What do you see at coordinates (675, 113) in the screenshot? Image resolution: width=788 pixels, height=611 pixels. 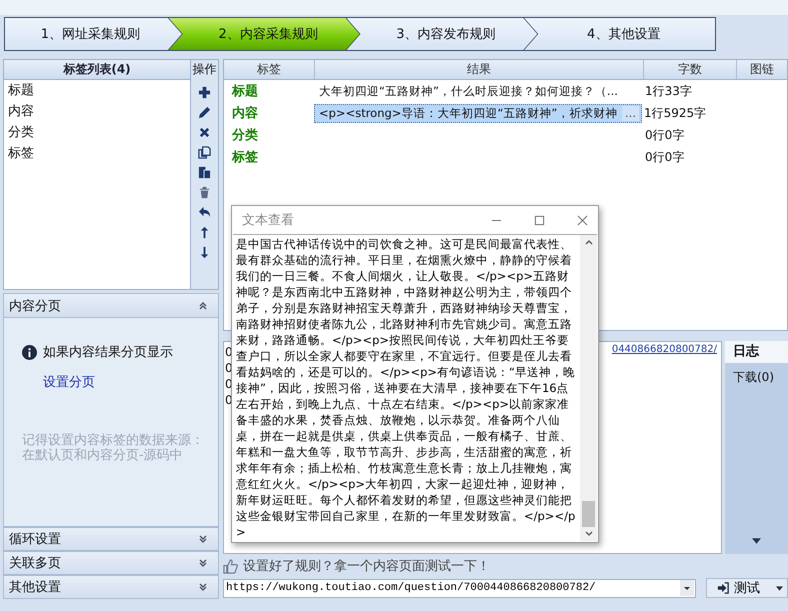 I see `table-cell-text: 1行5925字` at bounding box center [675, 113].